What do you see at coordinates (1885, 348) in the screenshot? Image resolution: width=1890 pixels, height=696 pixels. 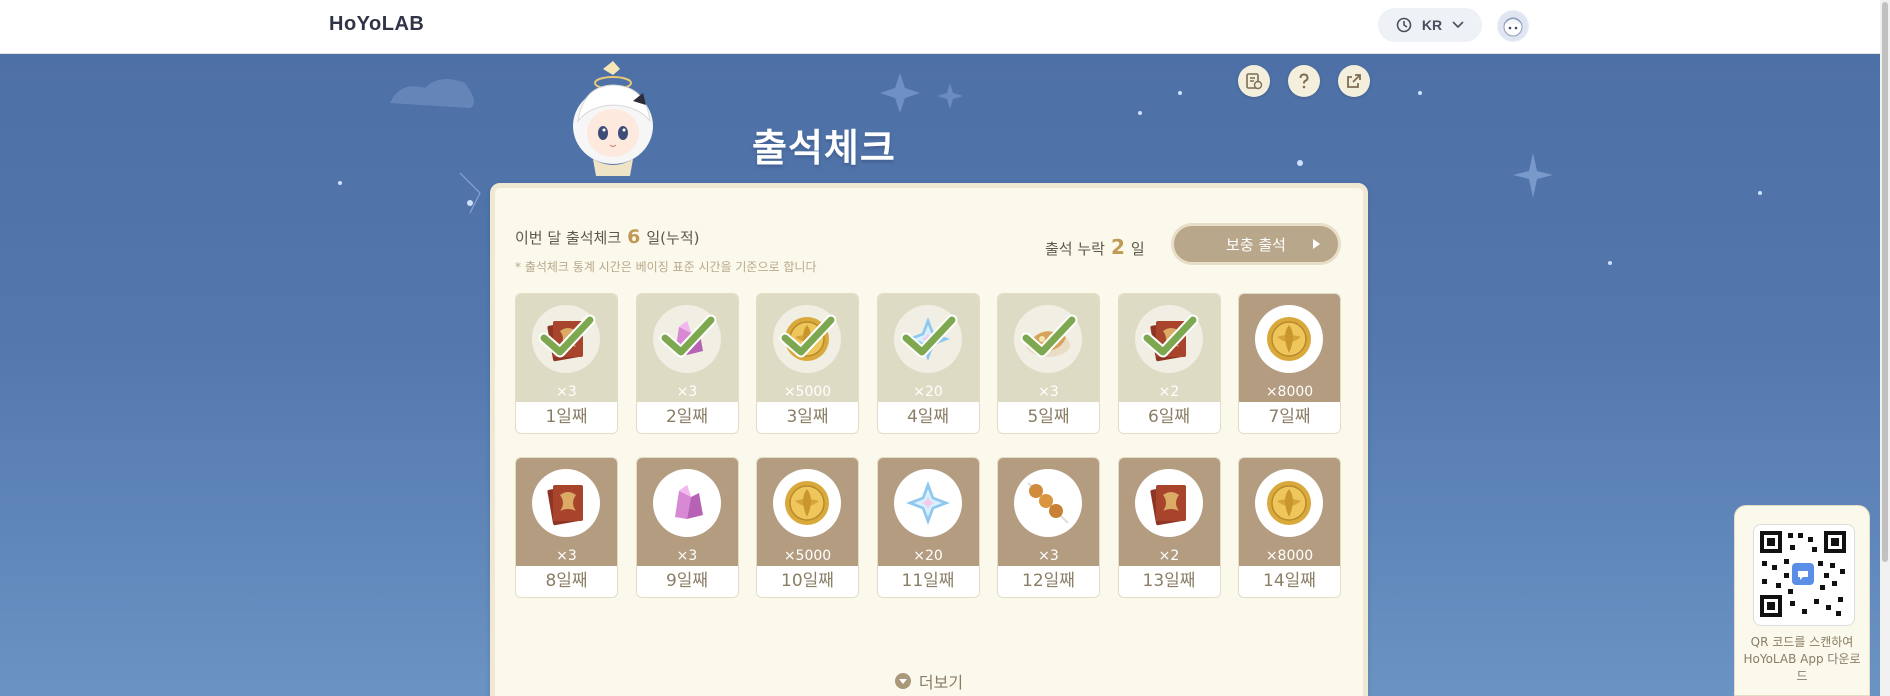 I see `page-scrollbar` at bounding box center [1885, 348].